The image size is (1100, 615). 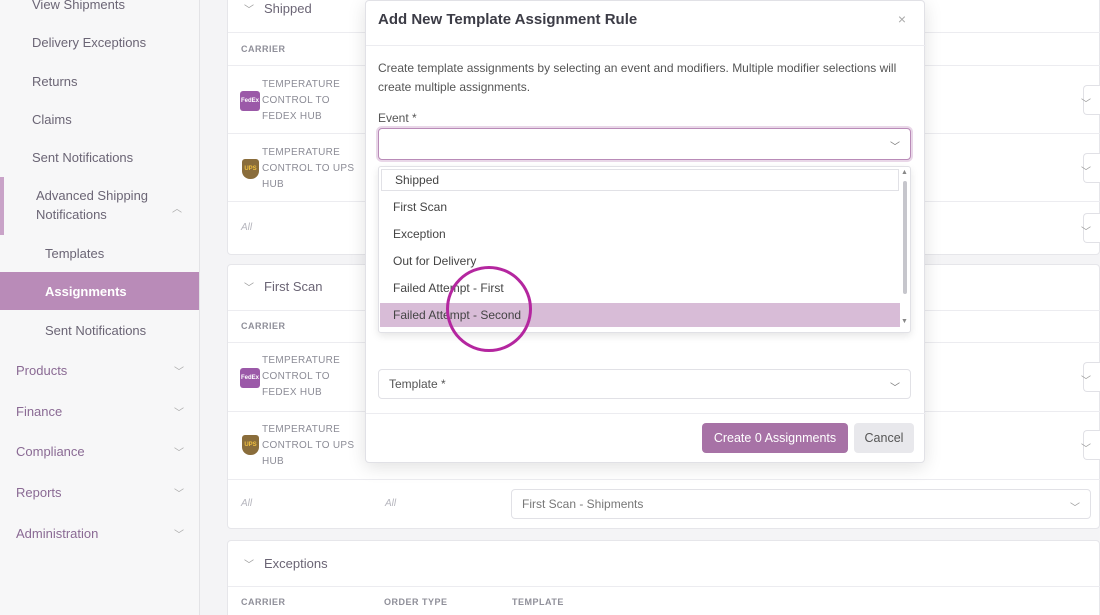 What do you see at coordinates (775, 438) in the screenshot?
I see `create-assignments-button: Create 0 Assignments` at bounding box center [775, 438].